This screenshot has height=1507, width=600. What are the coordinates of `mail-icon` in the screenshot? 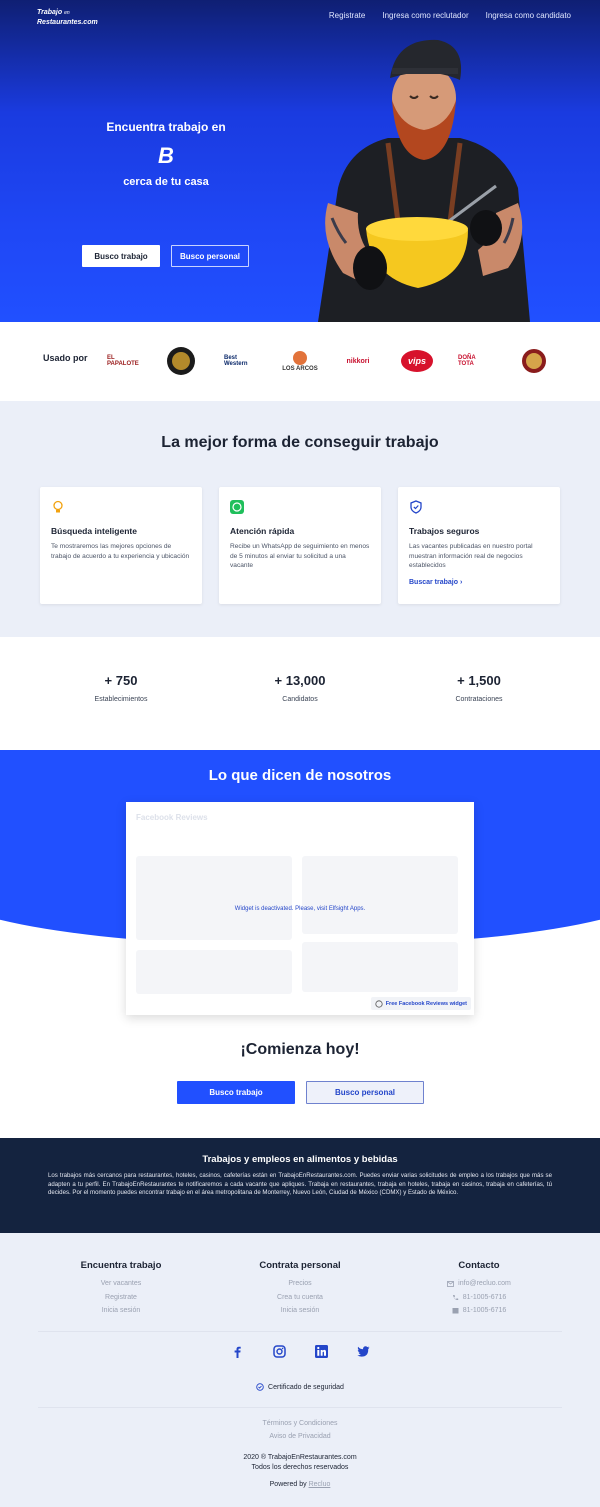 It's located at (451, 1283).